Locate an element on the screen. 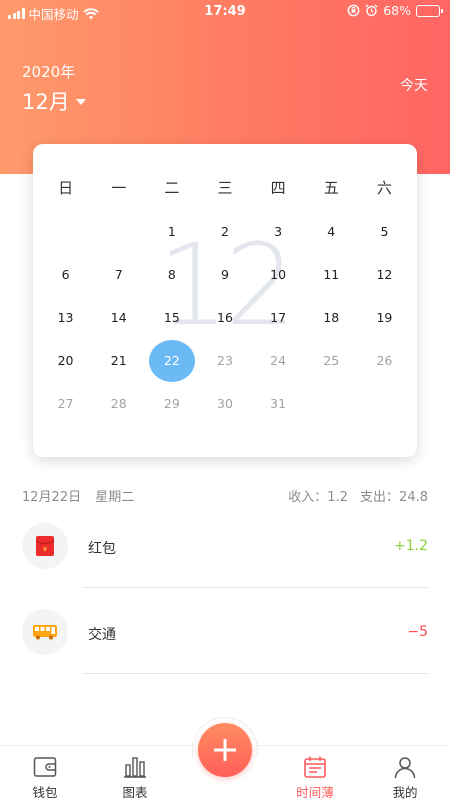 This screenshot has width=450, height=800. record-icon-wrap is located at coordinates (45, 632).